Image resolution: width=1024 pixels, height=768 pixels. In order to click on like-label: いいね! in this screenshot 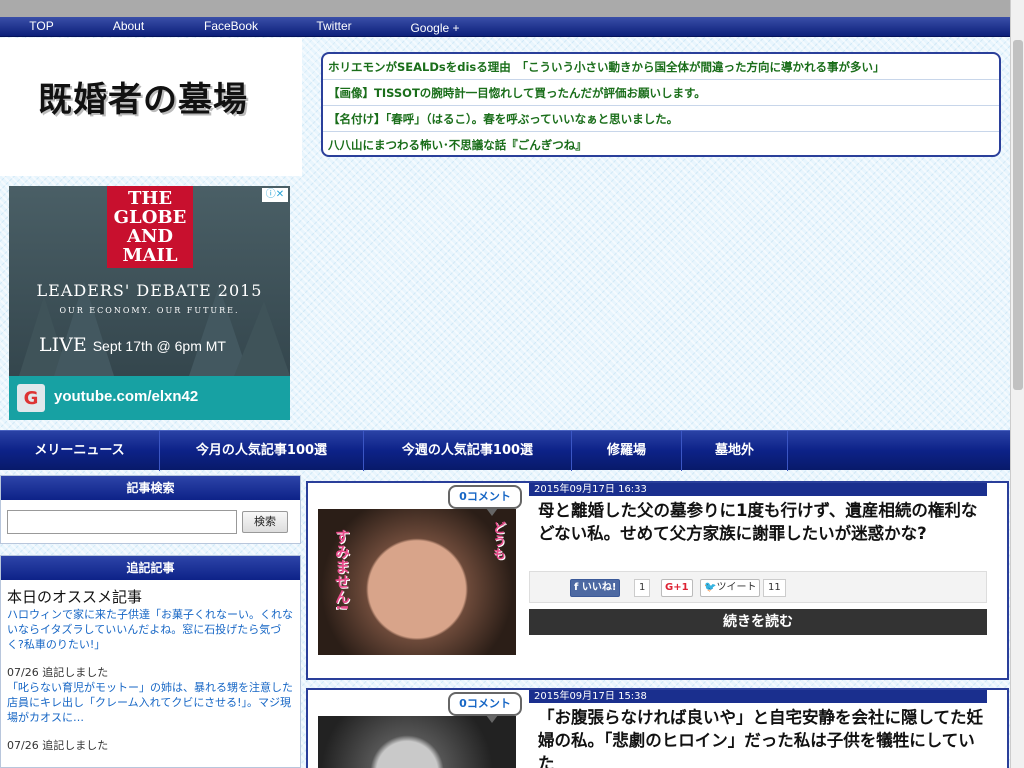, I will do `click(599, 587)`.